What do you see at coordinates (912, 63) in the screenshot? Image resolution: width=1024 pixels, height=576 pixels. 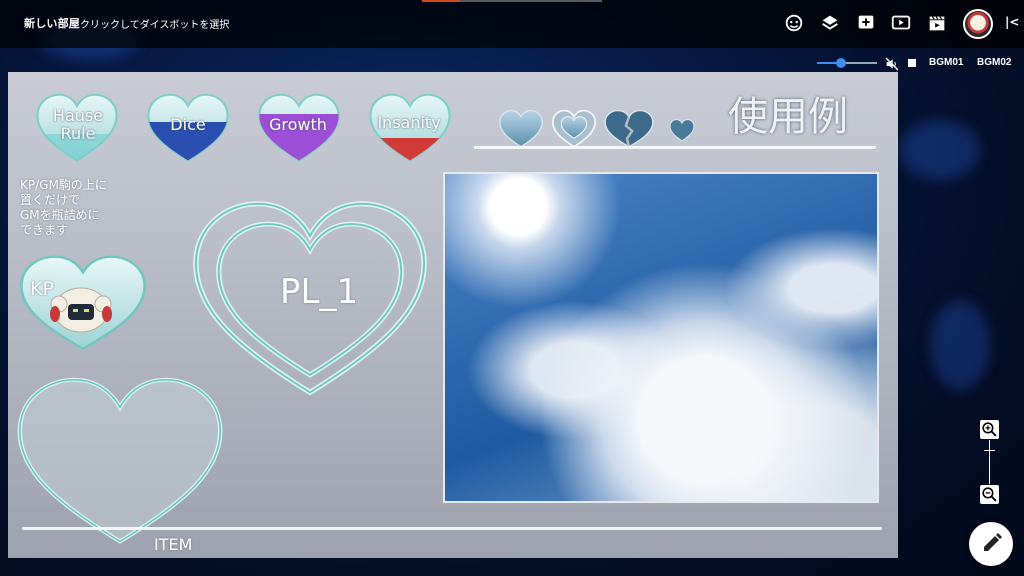 I see `stop-icon` at bounding box center [912, 63].